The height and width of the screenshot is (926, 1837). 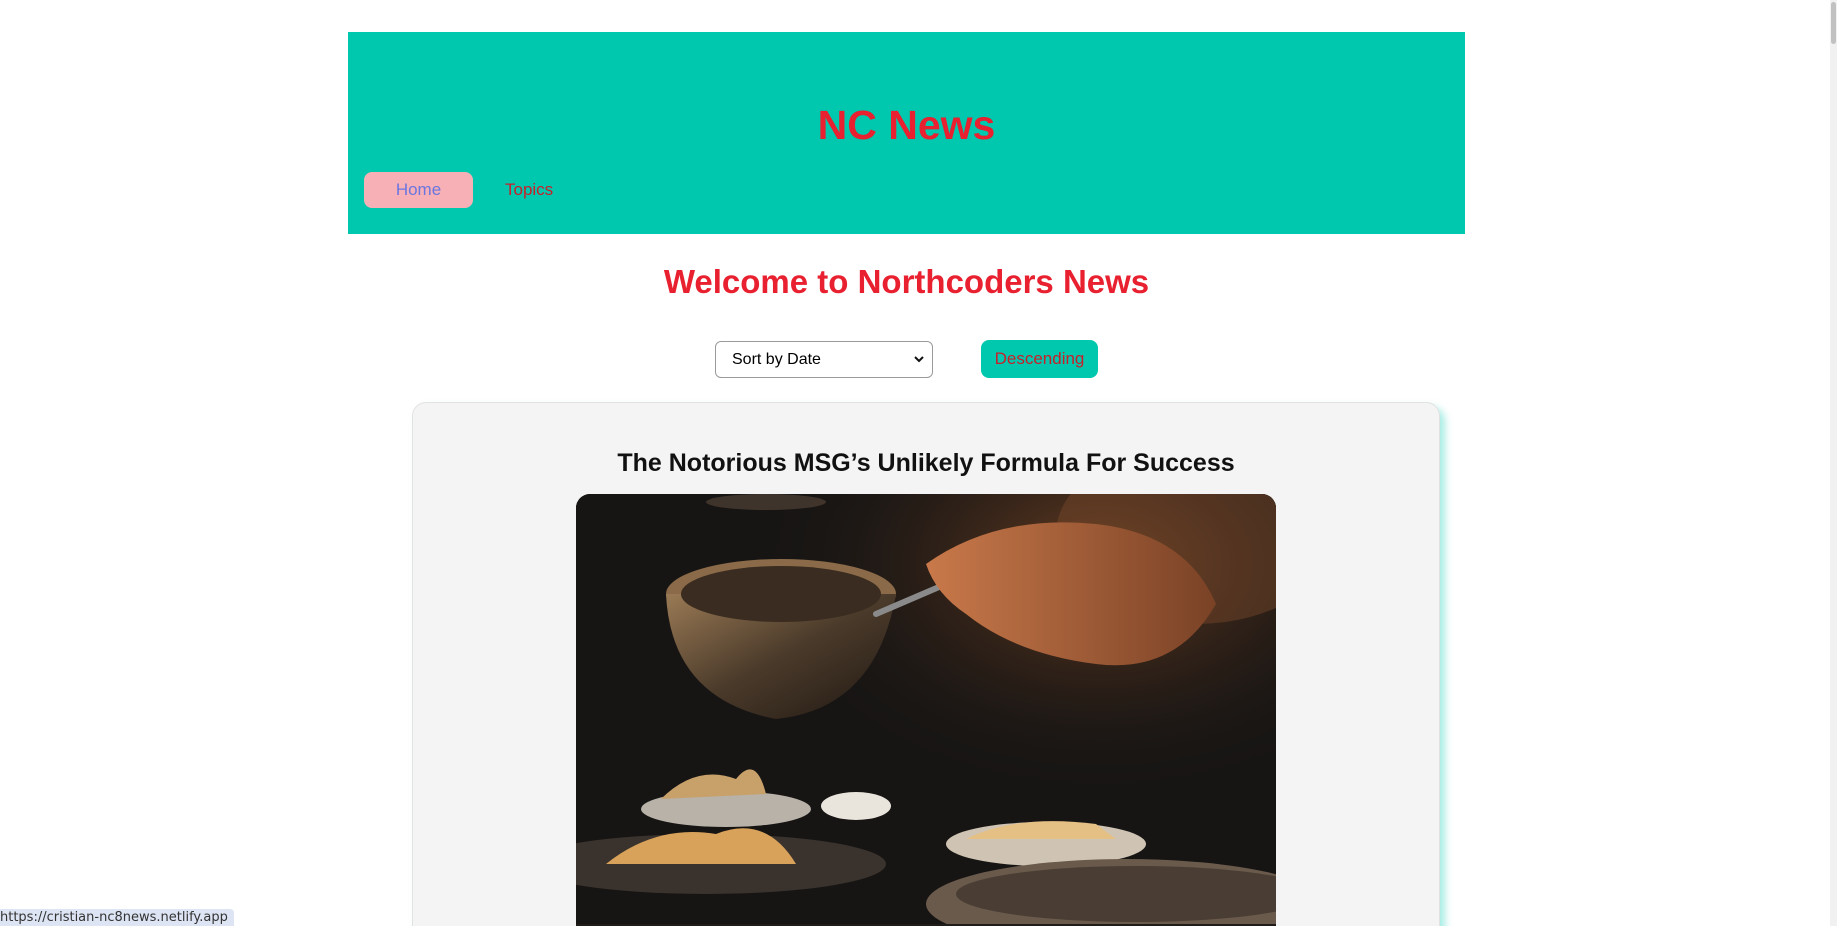 What do you see at coordinates (418, 190) in the screenshot?
I see `nav-home-button: Home` at bounding box center [418, 190].